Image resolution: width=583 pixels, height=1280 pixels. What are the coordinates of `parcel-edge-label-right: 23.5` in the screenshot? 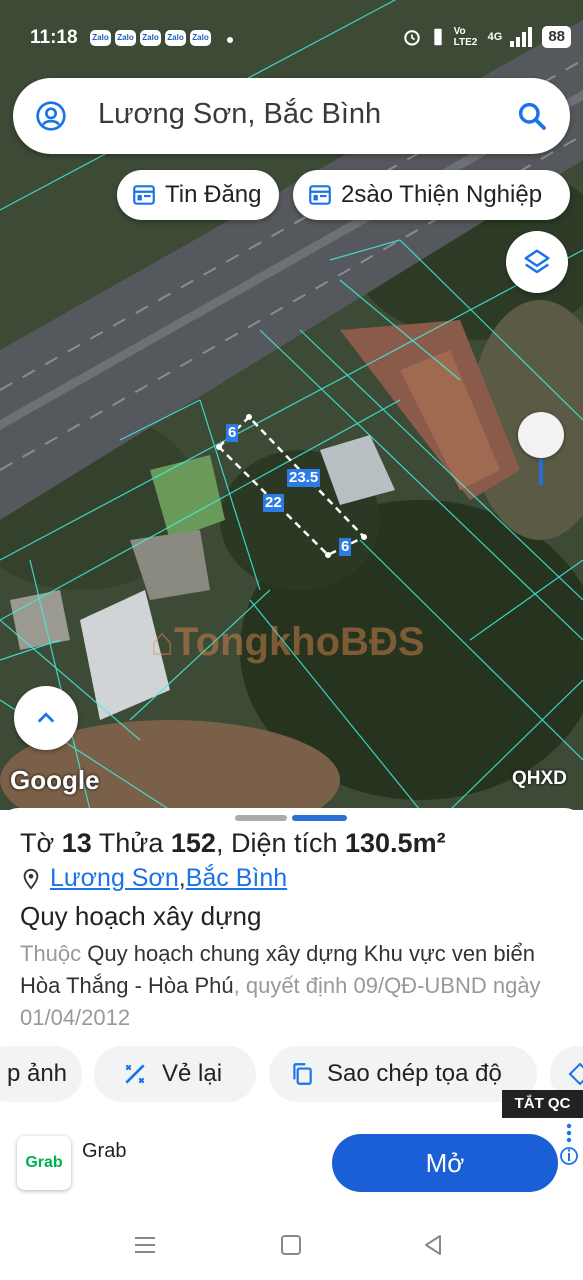 It's located at (304, 478).